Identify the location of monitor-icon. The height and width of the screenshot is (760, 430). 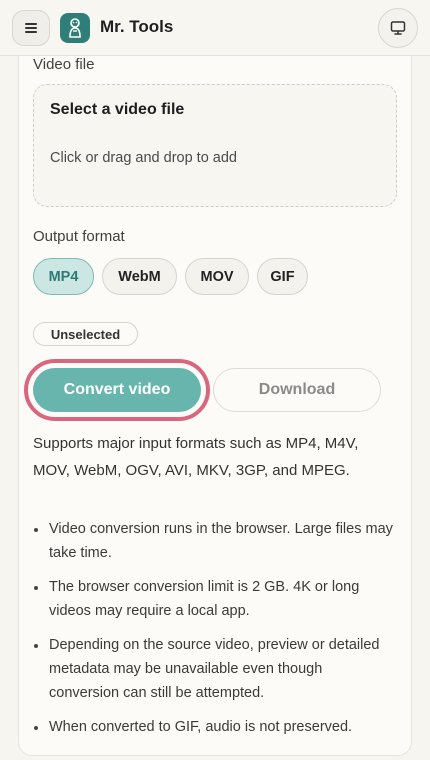
(398, 28).